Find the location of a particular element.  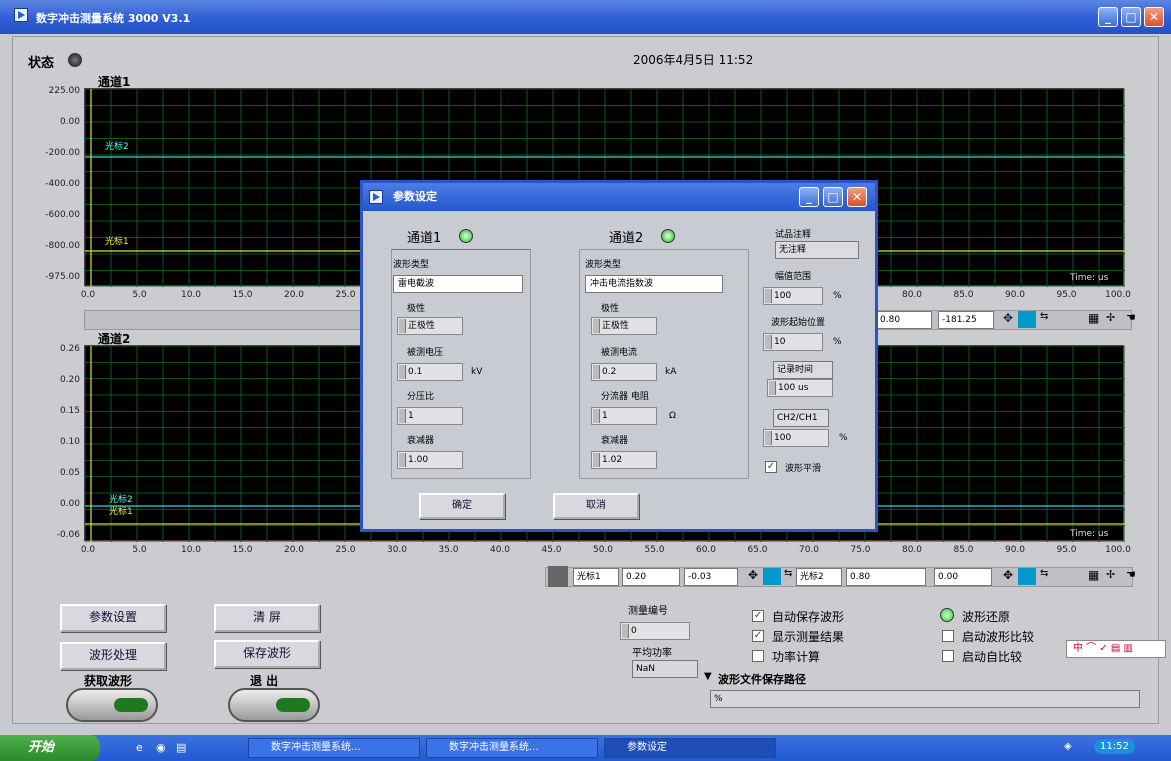

y-tick-label: 0.00 is located at coordinates (69, 504).